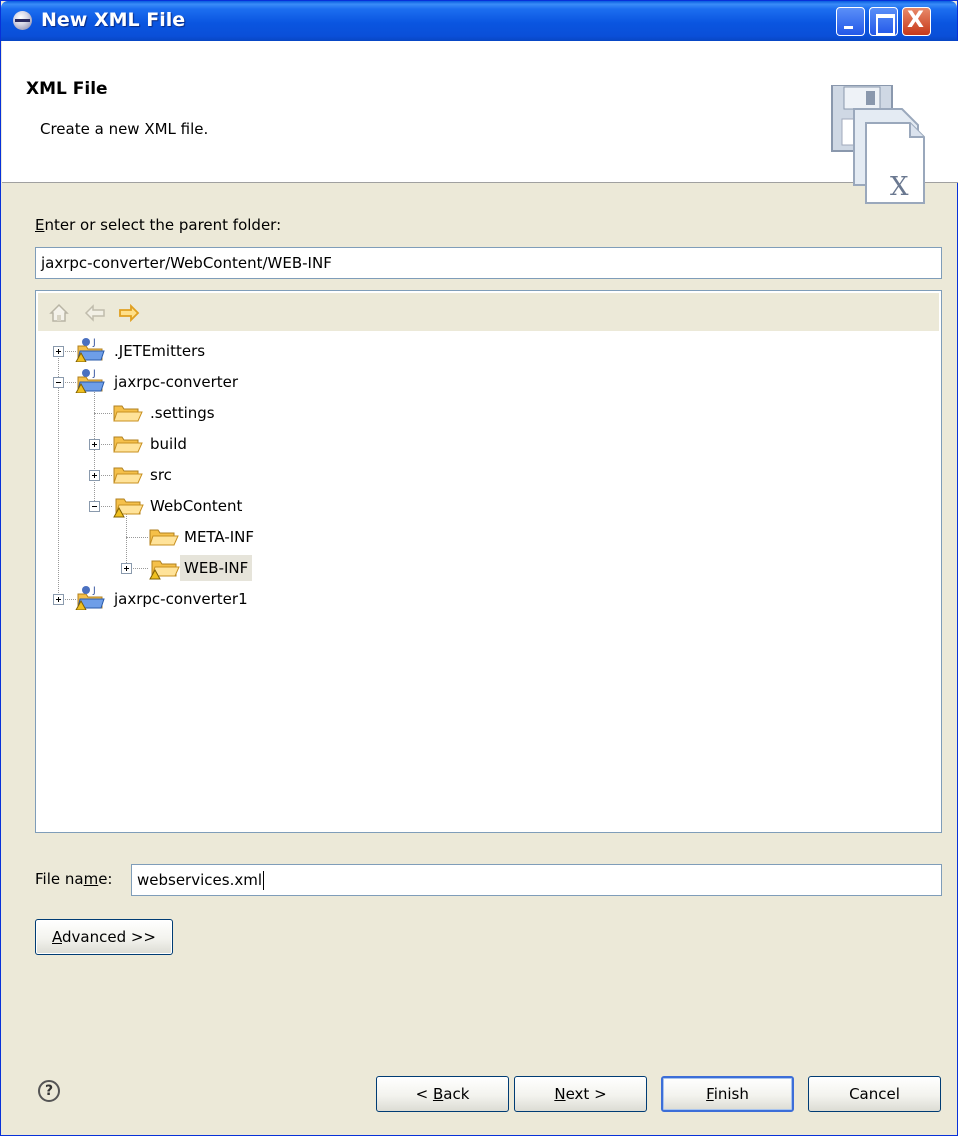 The width and height of the screenshot is (958, 1136). Describe the element at coordinates (199, 880) in the screenshot. I see `file-name-value: webservices.xml` at that location.